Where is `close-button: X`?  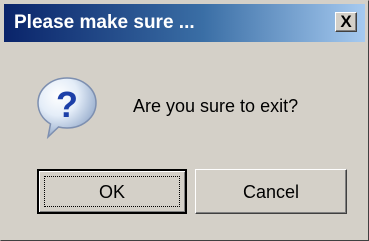
close-button: X is located at coordinates (346, 22).